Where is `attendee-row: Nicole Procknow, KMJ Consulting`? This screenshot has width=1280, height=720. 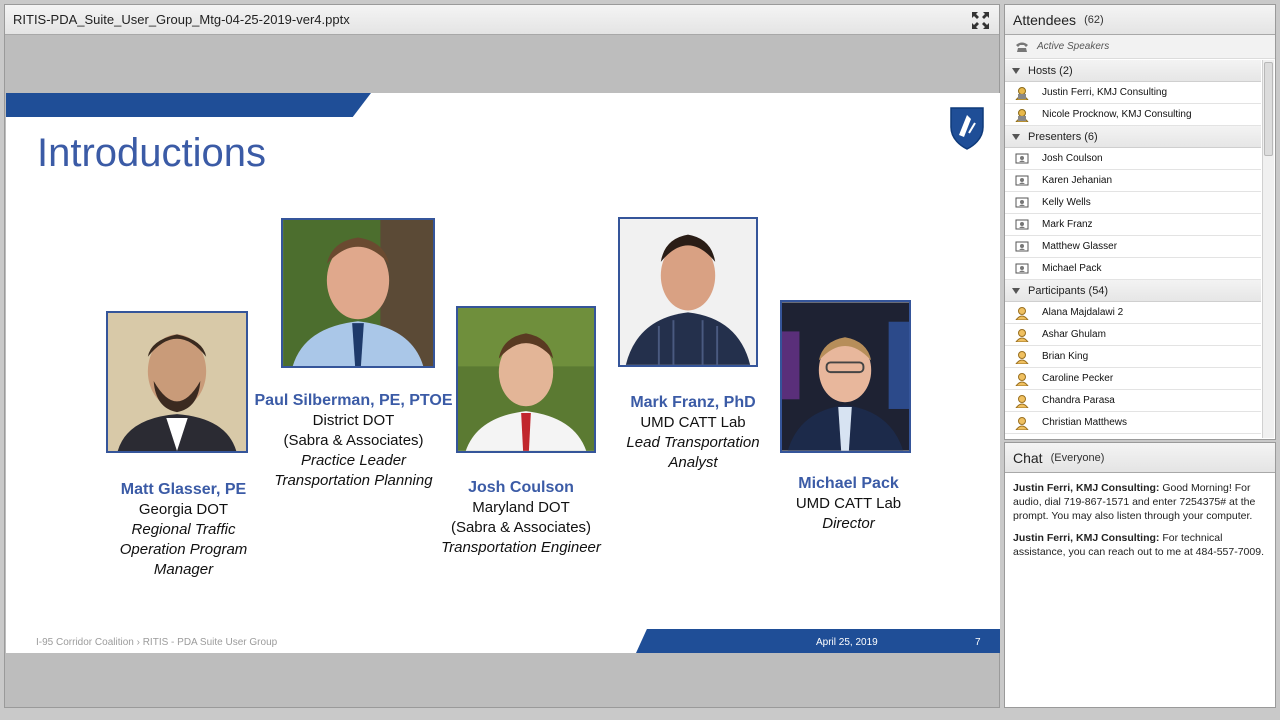 attendee-row: Nicole Procknow, KMJ Consulting is located at coordinates (1133, 115).